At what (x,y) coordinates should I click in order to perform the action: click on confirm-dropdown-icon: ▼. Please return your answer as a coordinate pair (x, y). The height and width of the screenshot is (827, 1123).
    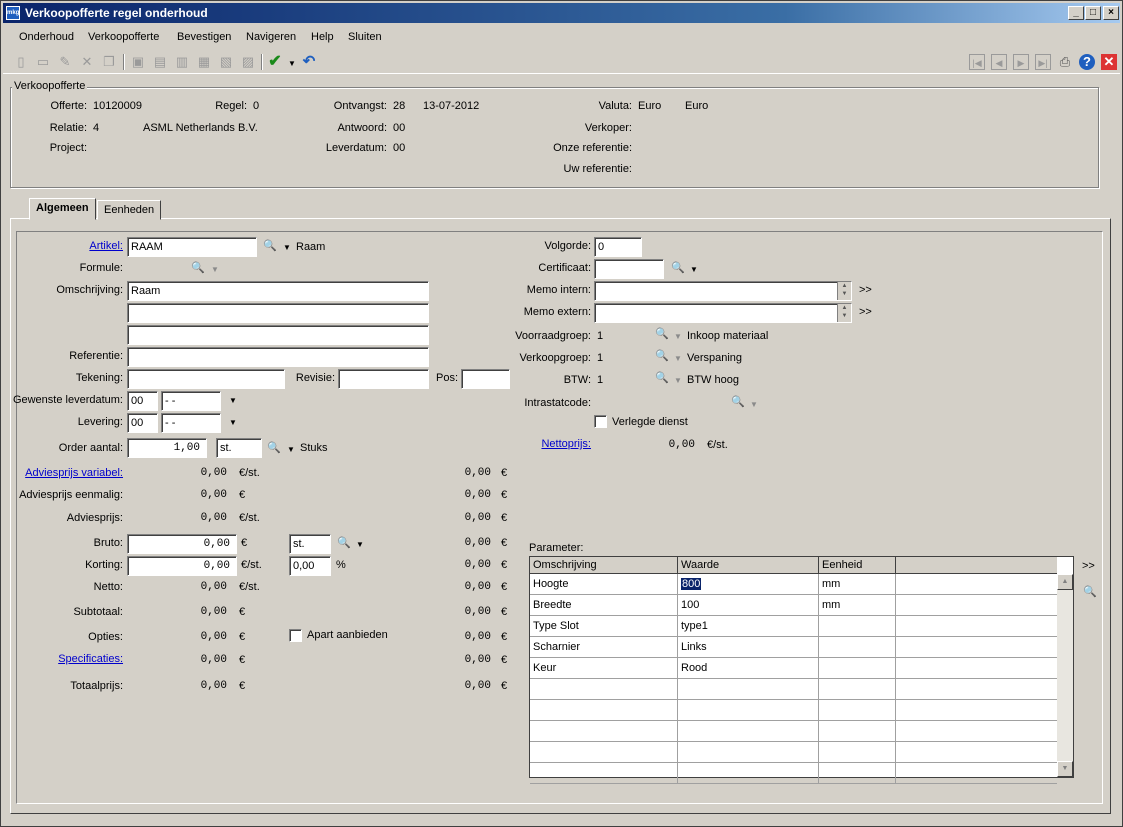
    Looking at the image, I should click on (292, 63).